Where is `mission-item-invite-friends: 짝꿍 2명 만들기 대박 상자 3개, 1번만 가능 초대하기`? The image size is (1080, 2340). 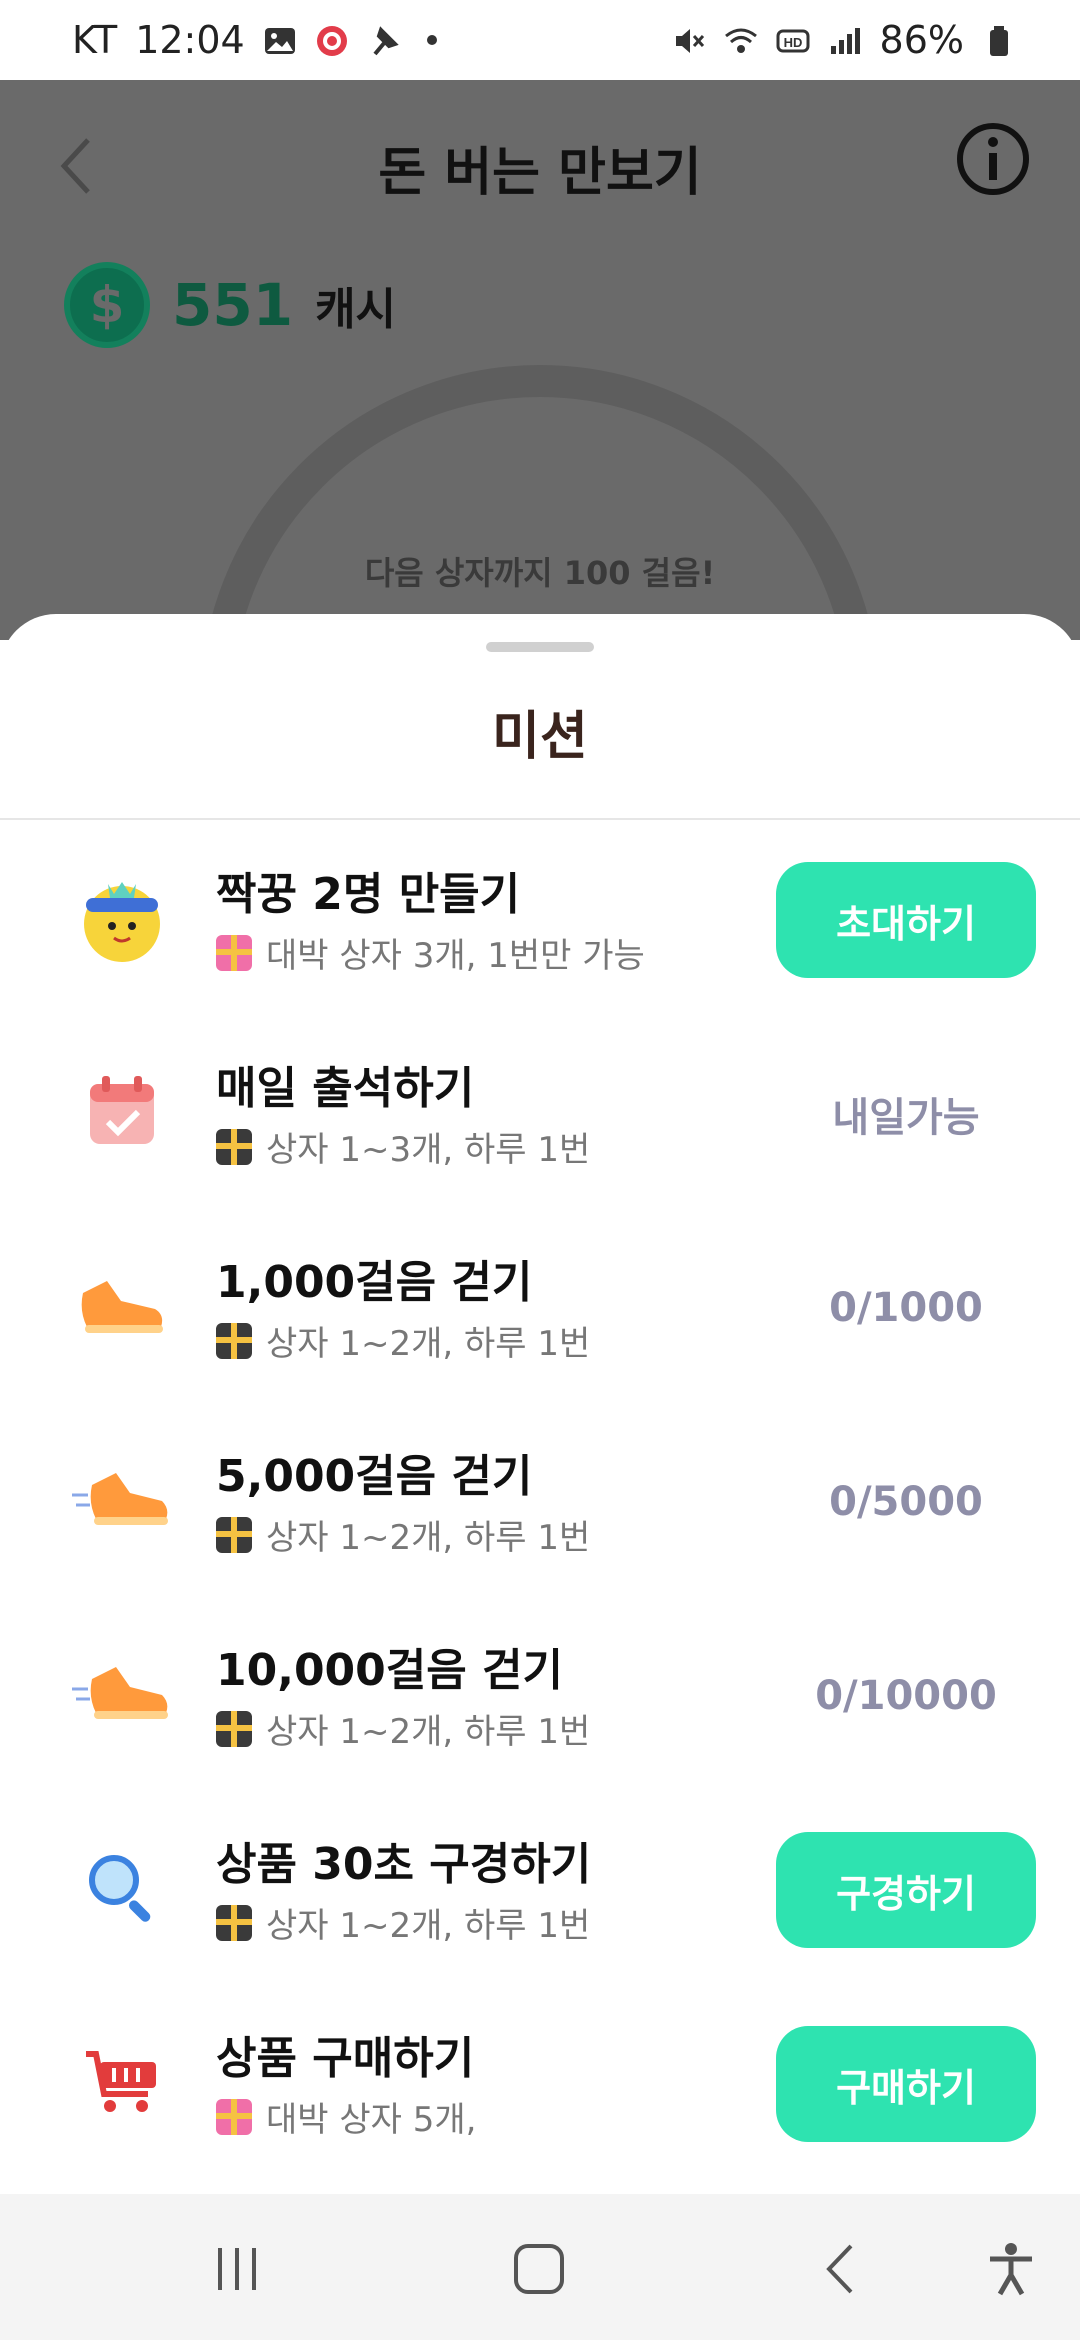 mission-item-invite-friends: 짝꿍 2명 만들기 대박 상자 3개, 1번만 가능 초대하기 is located at coordinates (540, 919).